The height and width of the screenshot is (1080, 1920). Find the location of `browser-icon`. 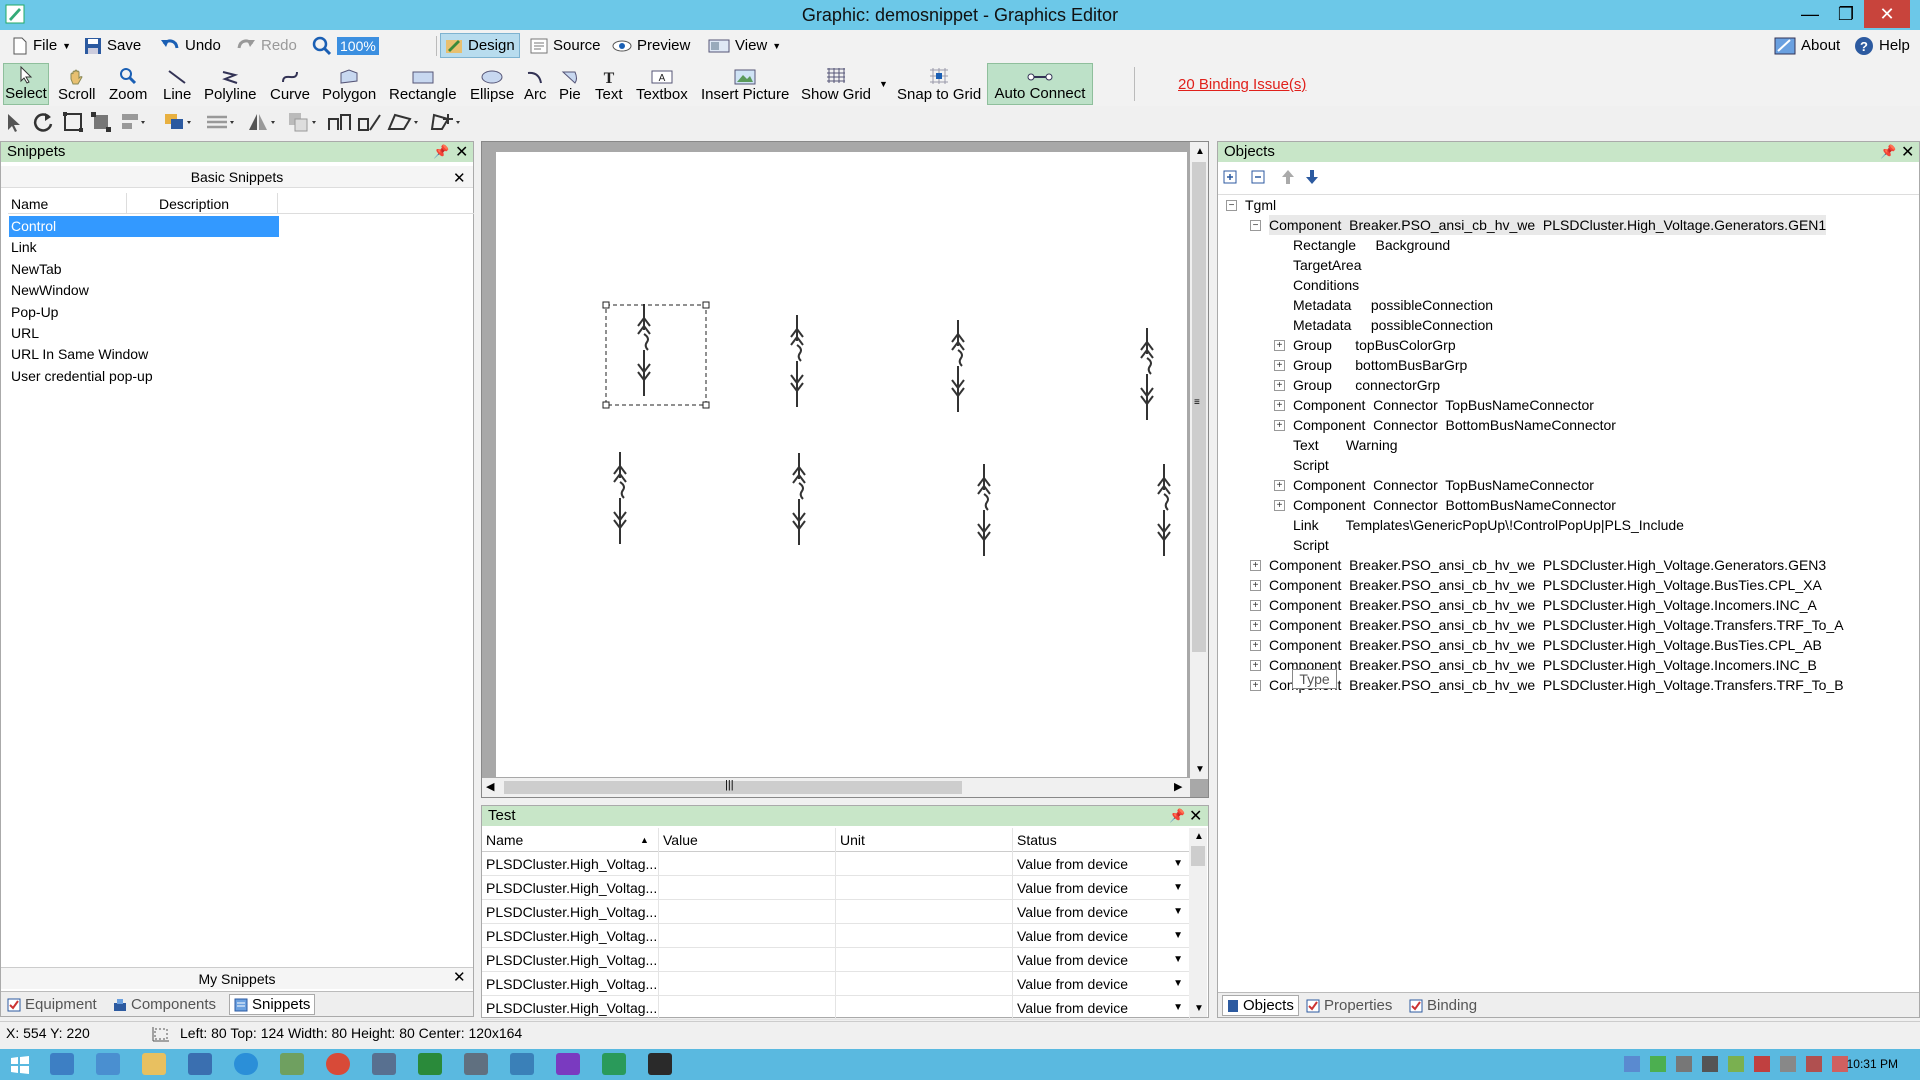

browser-icon is located at coordinates (246, 1064).